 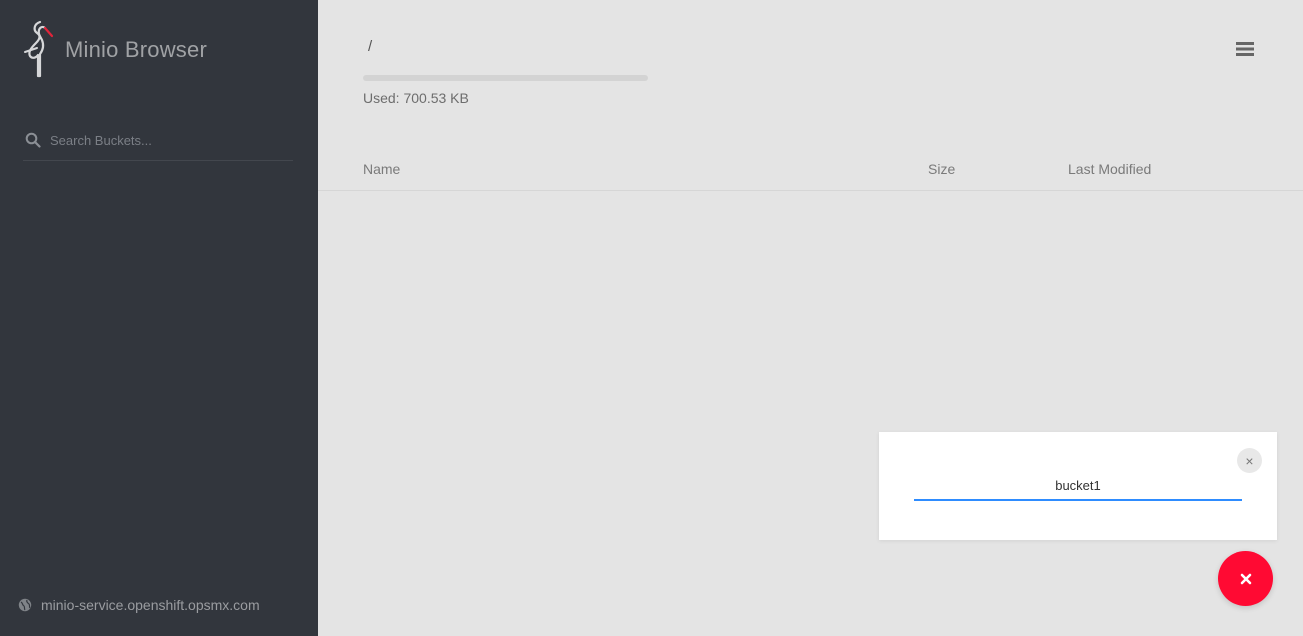 I want to click on object-list-header: Name Size Last Modified, so click(x=810, y=170).